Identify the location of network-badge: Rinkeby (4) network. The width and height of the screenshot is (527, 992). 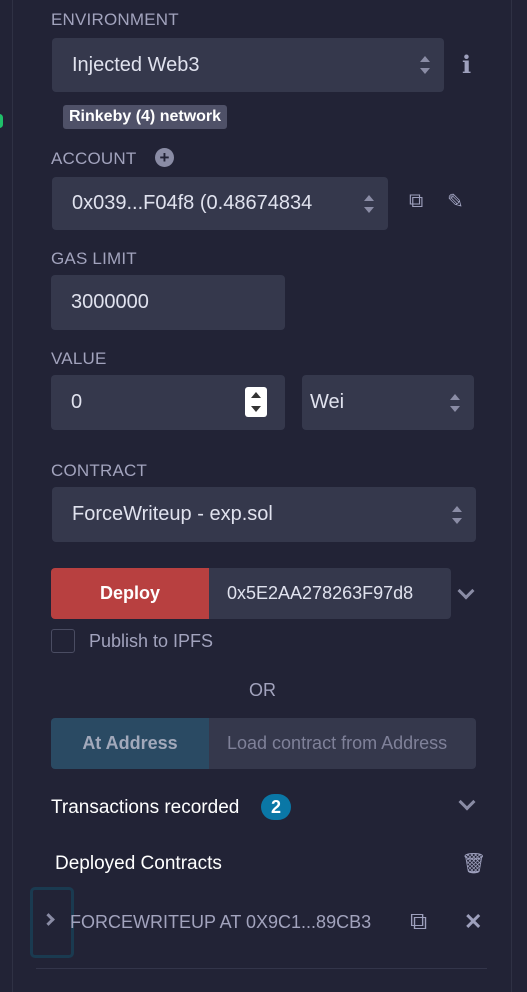
(145, 117).